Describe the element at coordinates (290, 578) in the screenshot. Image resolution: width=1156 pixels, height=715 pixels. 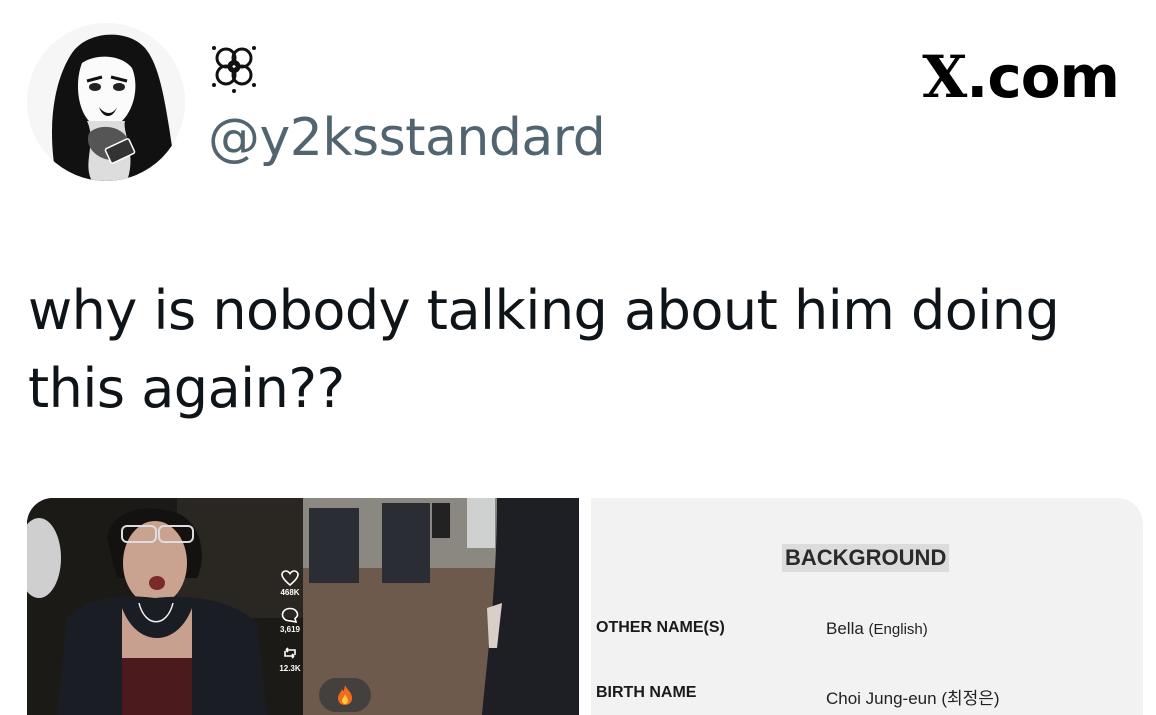
I see `heart-icon` at that location.